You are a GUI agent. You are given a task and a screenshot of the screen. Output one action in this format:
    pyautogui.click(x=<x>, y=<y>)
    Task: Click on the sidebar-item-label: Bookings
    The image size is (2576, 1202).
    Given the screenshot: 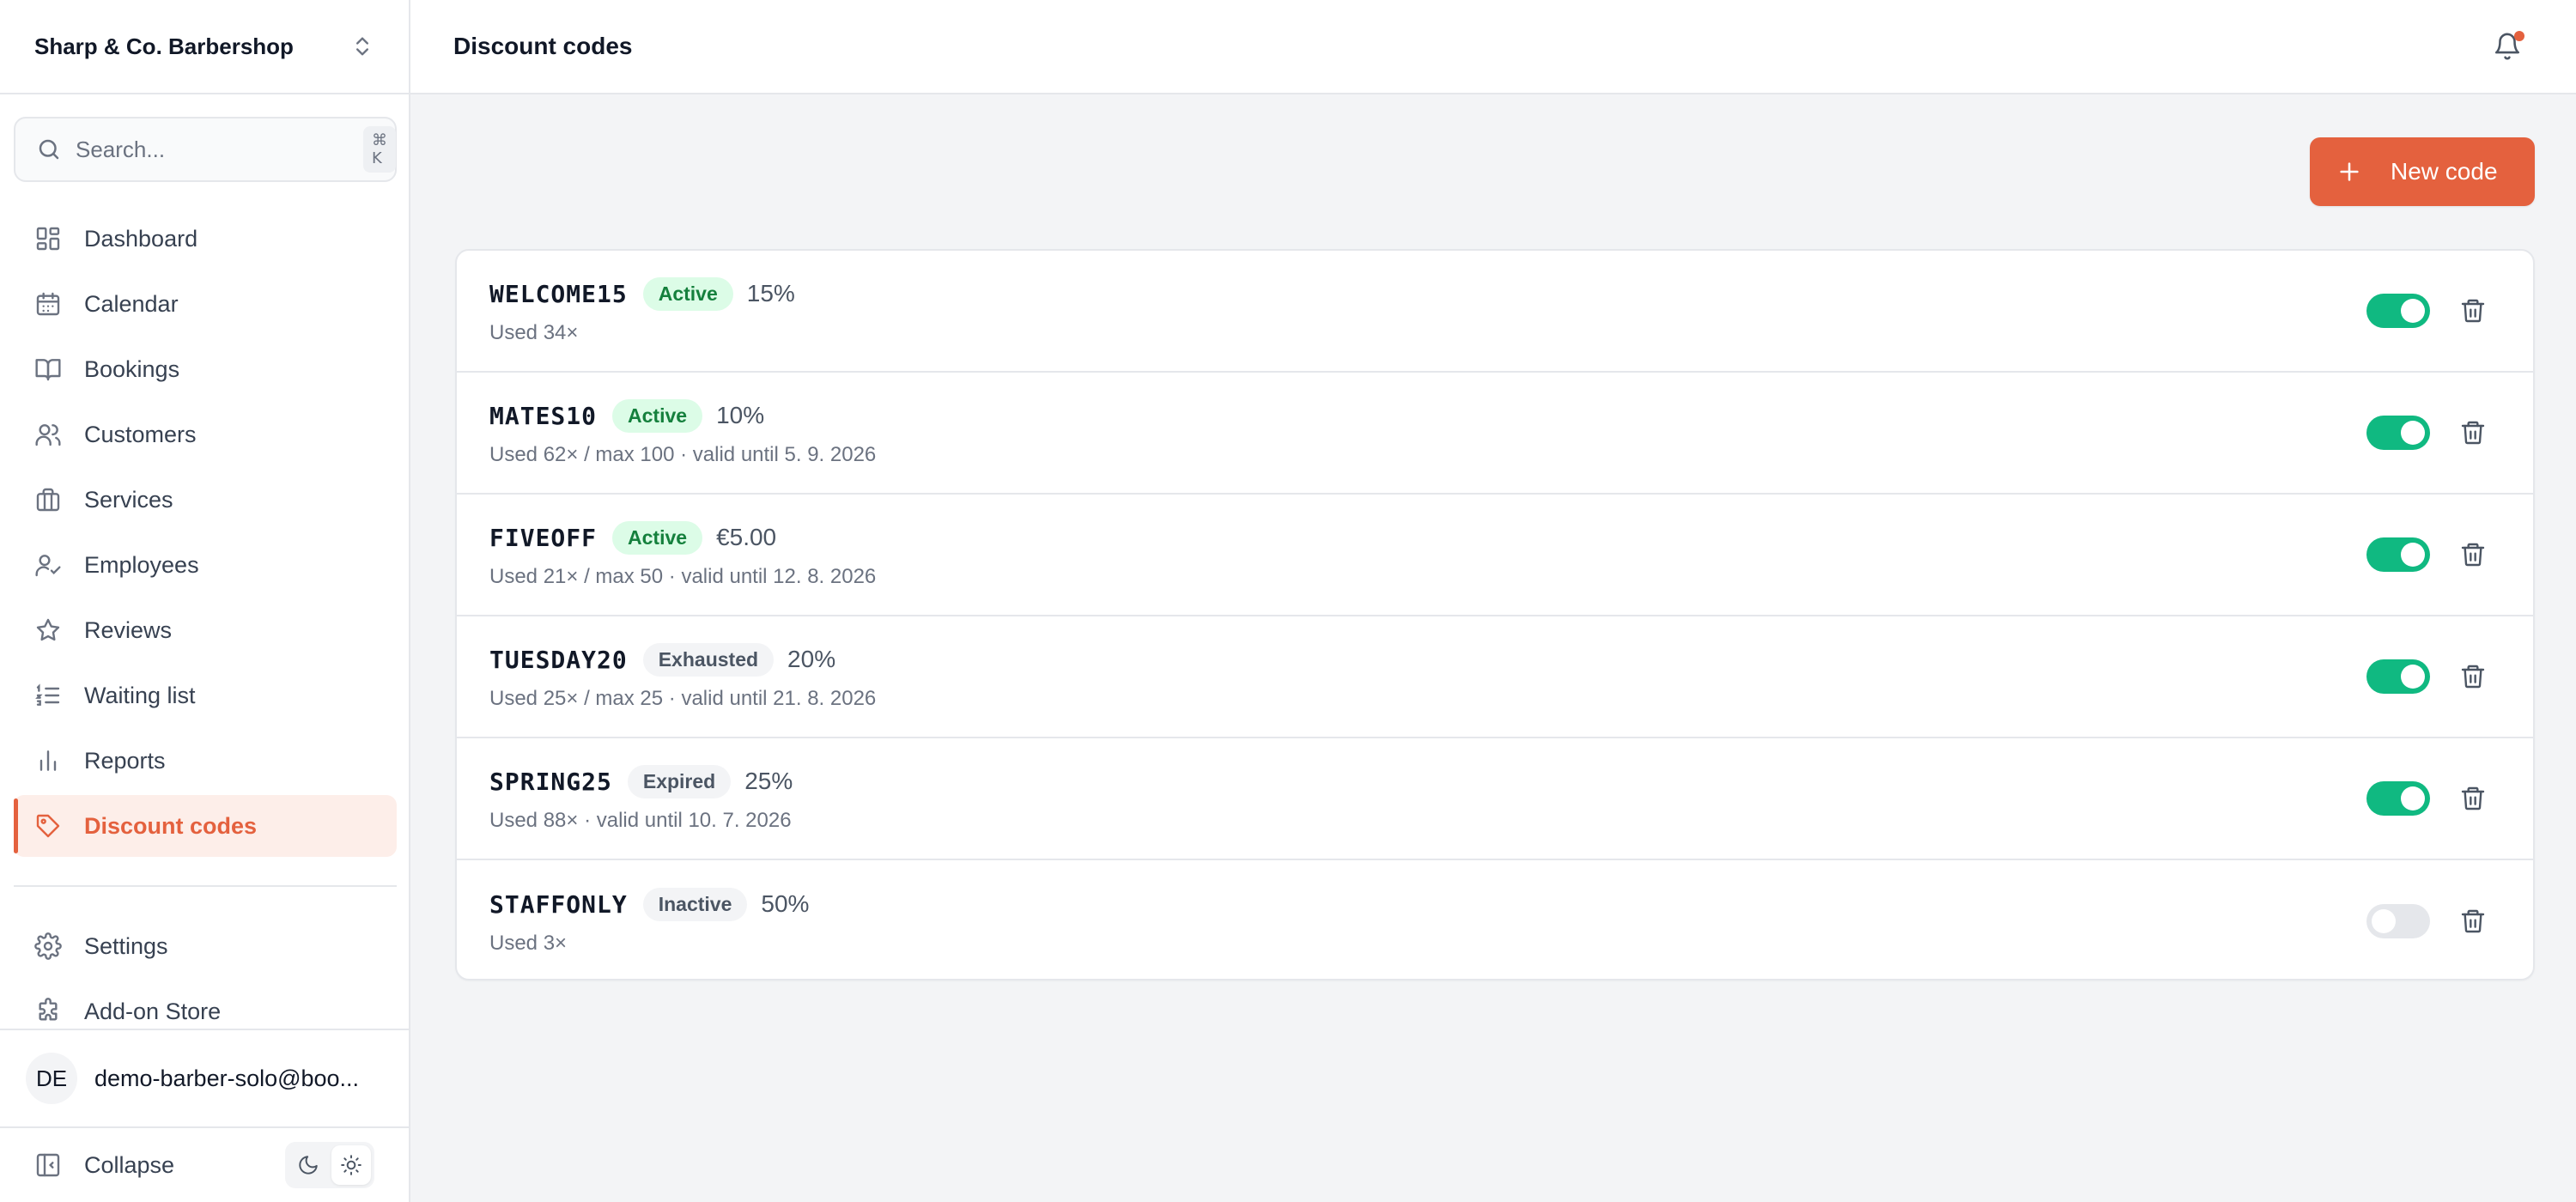 What is the action you would take?
    pyautogui.click(x=132, y=368)
    